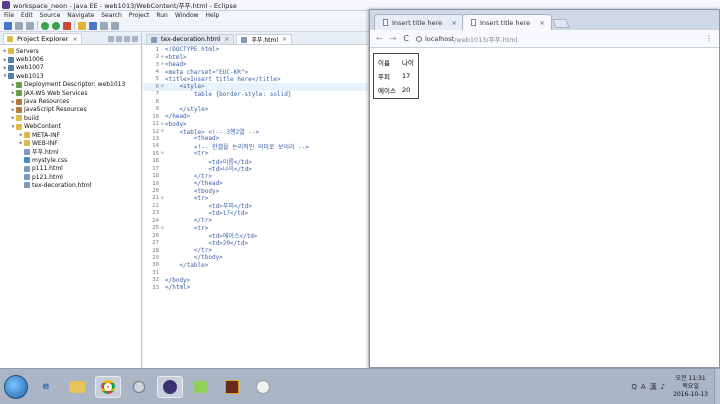 The height and width of the screenshot is (404, 720). Describe the element at coordinates (213, 15) in the screenshot. I see `menu-item-help: Help` at that location.